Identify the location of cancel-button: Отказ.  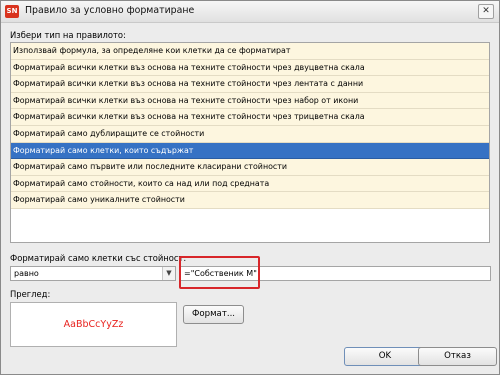
(457, 356).